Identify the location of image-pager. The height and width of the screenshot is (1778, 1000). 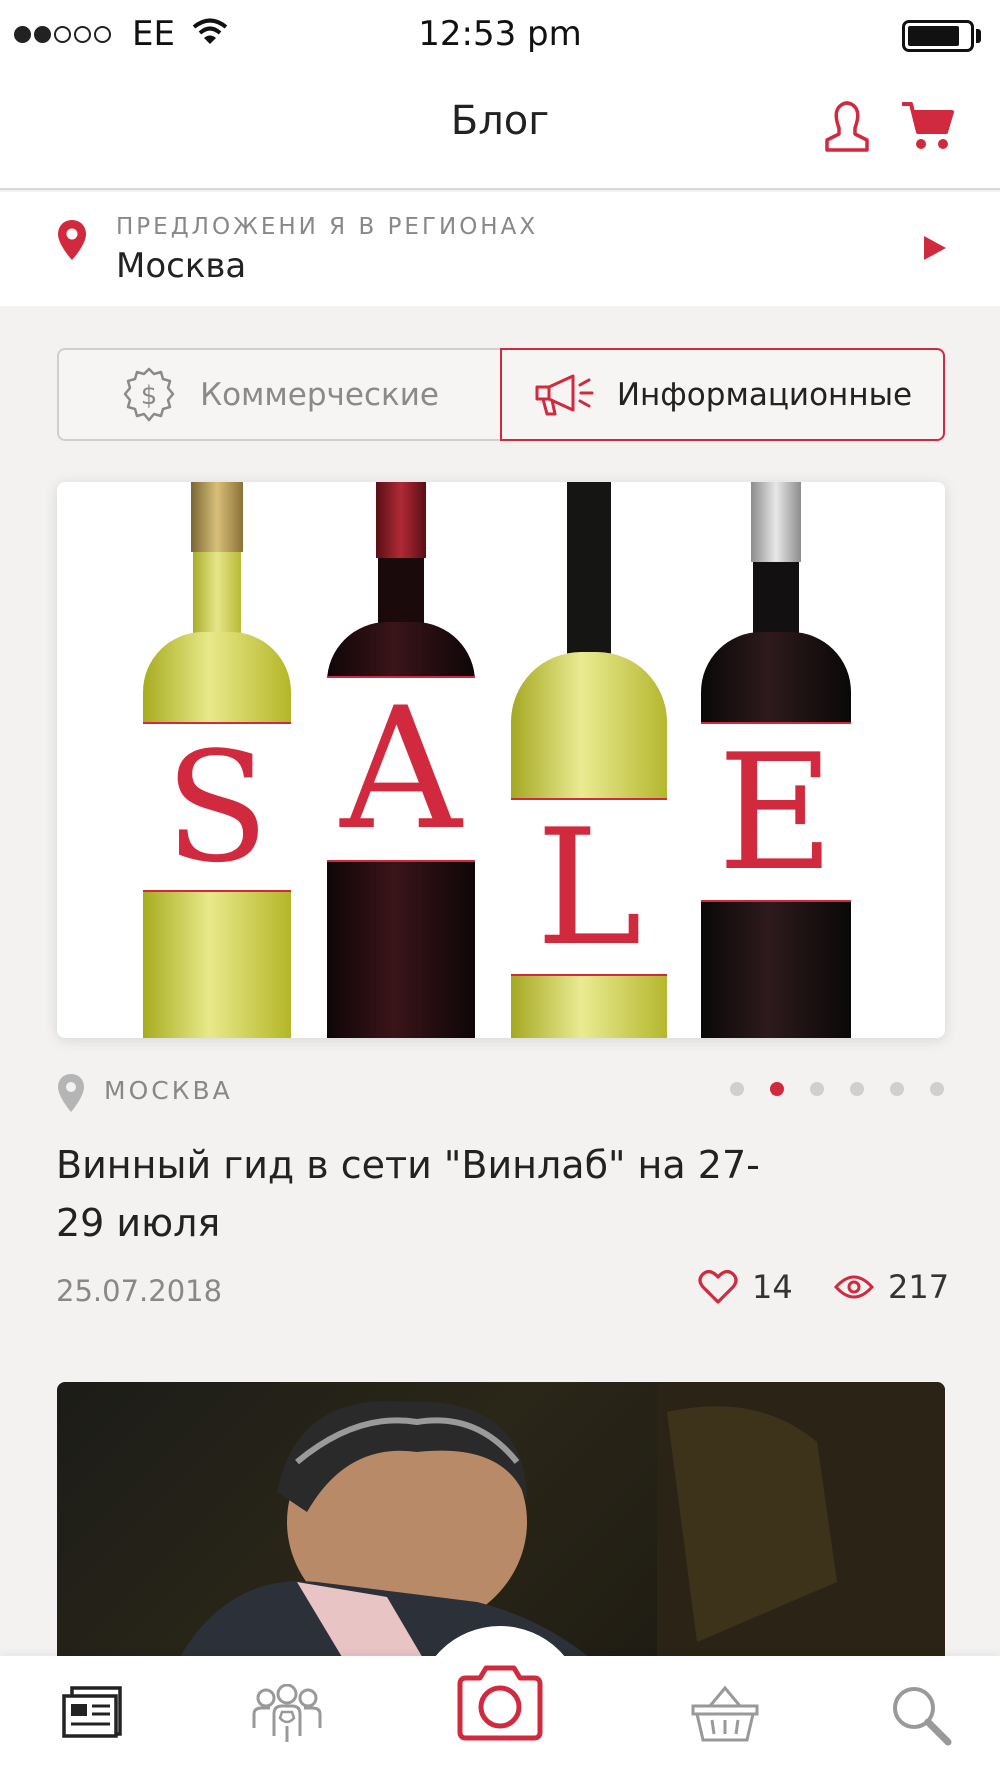
(837, 1089).